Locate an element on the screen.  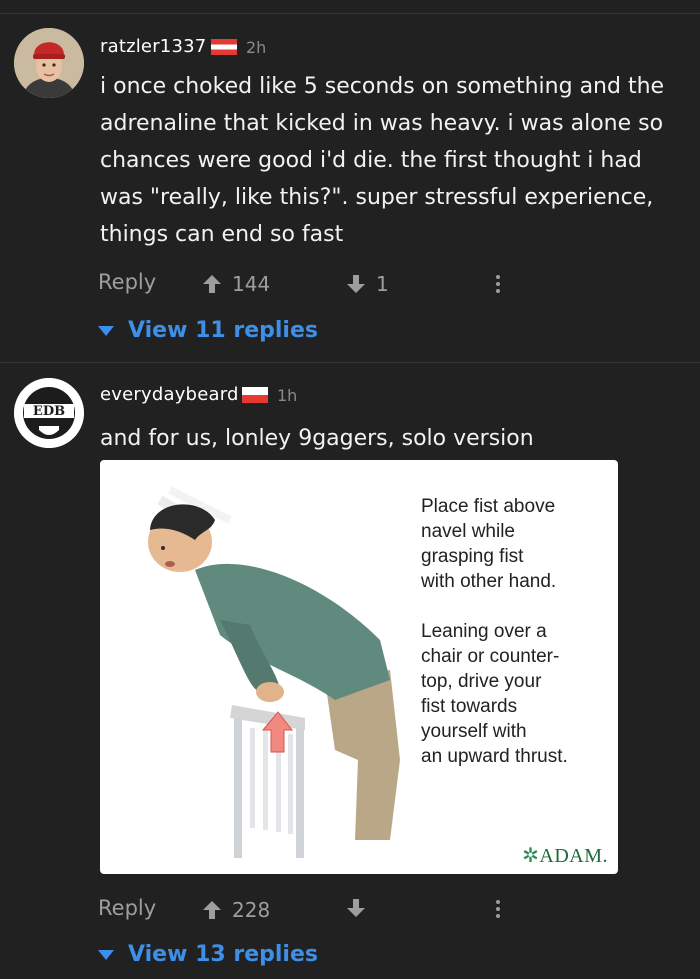
upvote-count: 228 is located at coordinates (251, 910).